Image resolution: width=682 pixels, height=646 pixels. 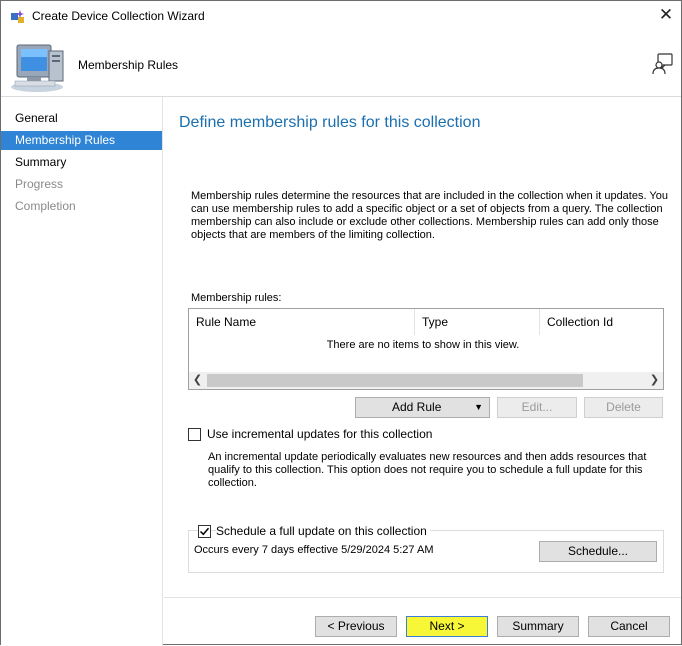 What do you see at coordinates (654, 380) in the screenshot?
I see `scroll-right-icon: ❯` at bounding box center [654, 380].